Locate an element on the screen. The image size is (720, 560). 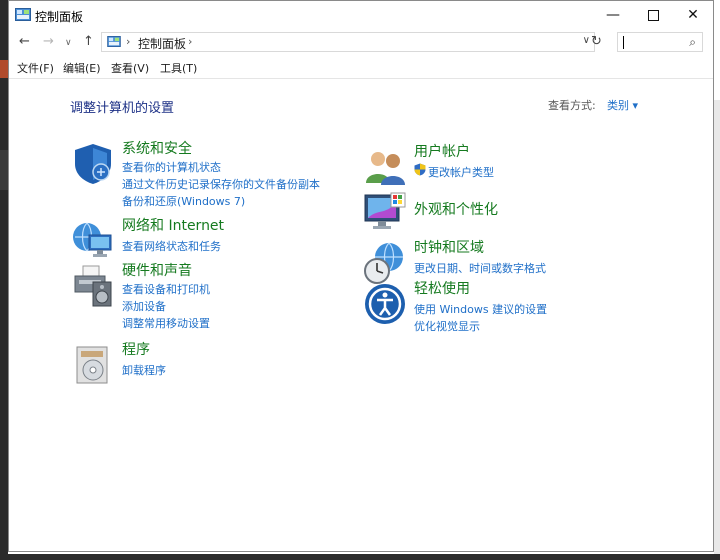
close-button: ✕ is located at coordinates (693, 15).